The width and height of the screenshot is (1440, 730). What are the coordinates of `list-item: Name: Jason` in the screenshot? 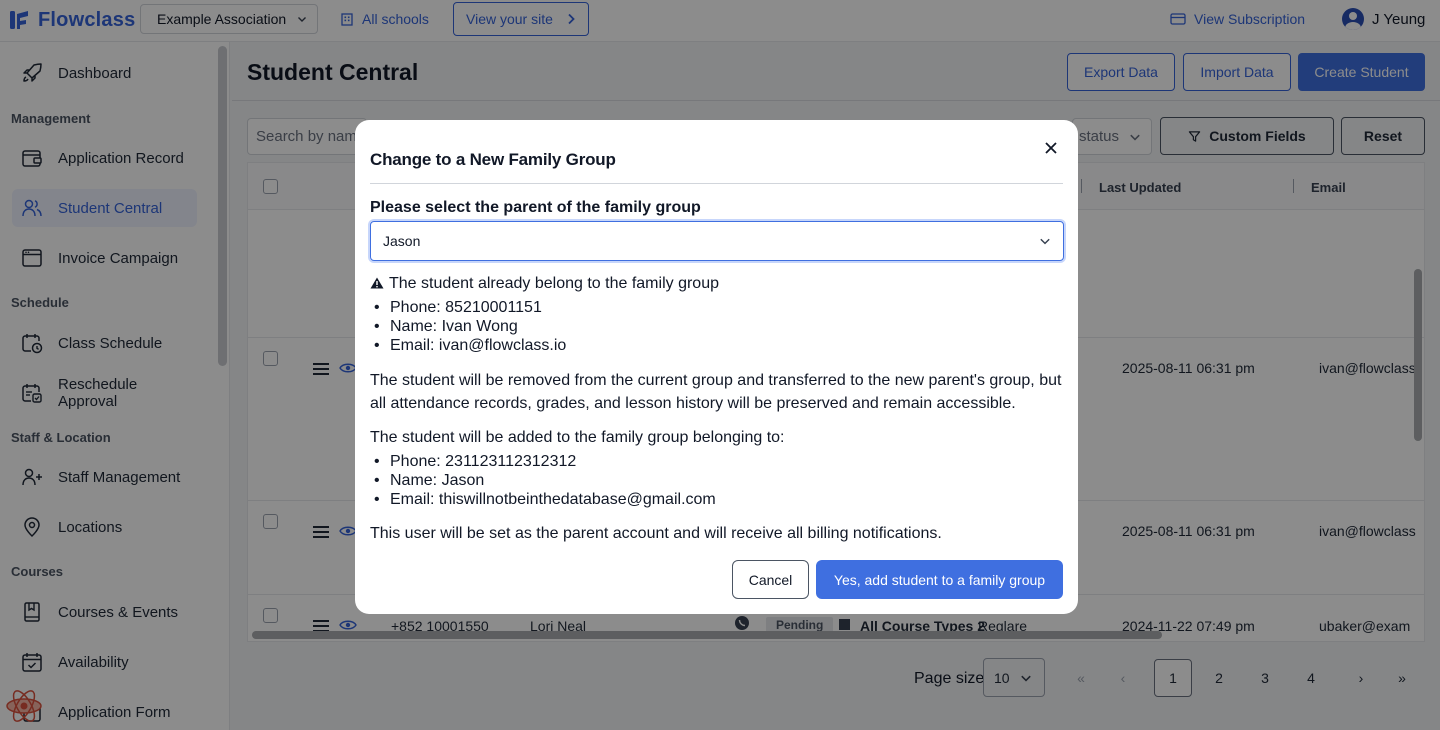 It's located at (545, 480).